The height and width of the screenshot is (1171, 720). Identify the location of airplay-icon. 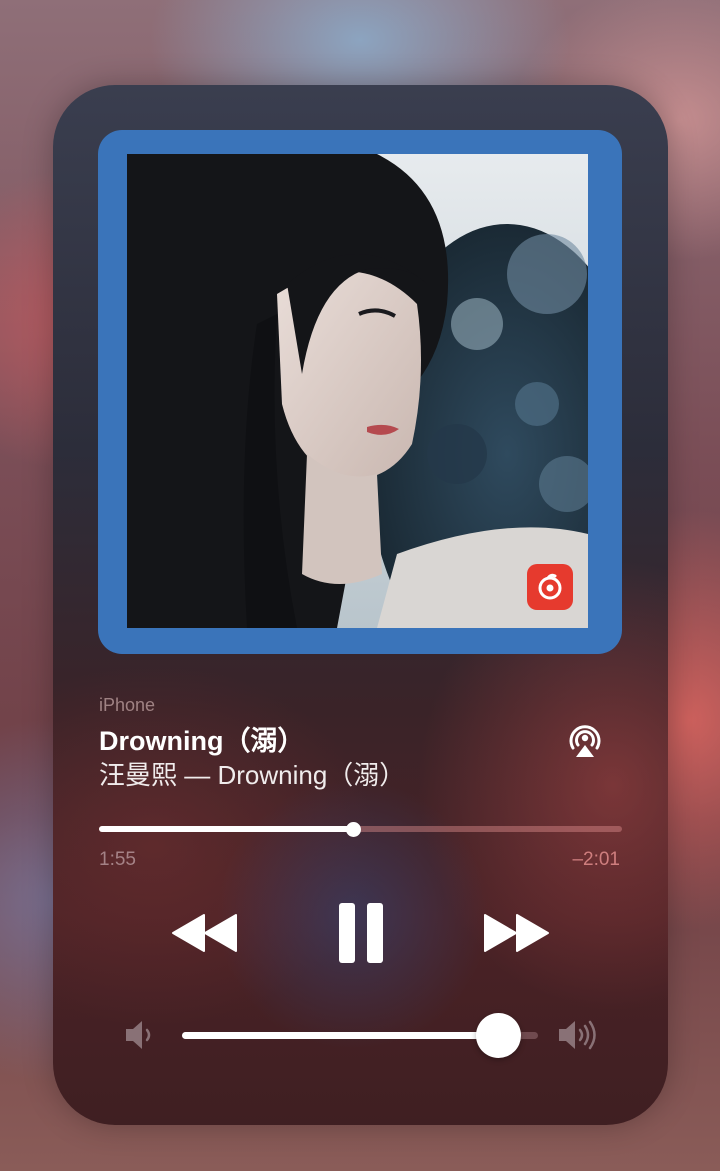
(585, 741).